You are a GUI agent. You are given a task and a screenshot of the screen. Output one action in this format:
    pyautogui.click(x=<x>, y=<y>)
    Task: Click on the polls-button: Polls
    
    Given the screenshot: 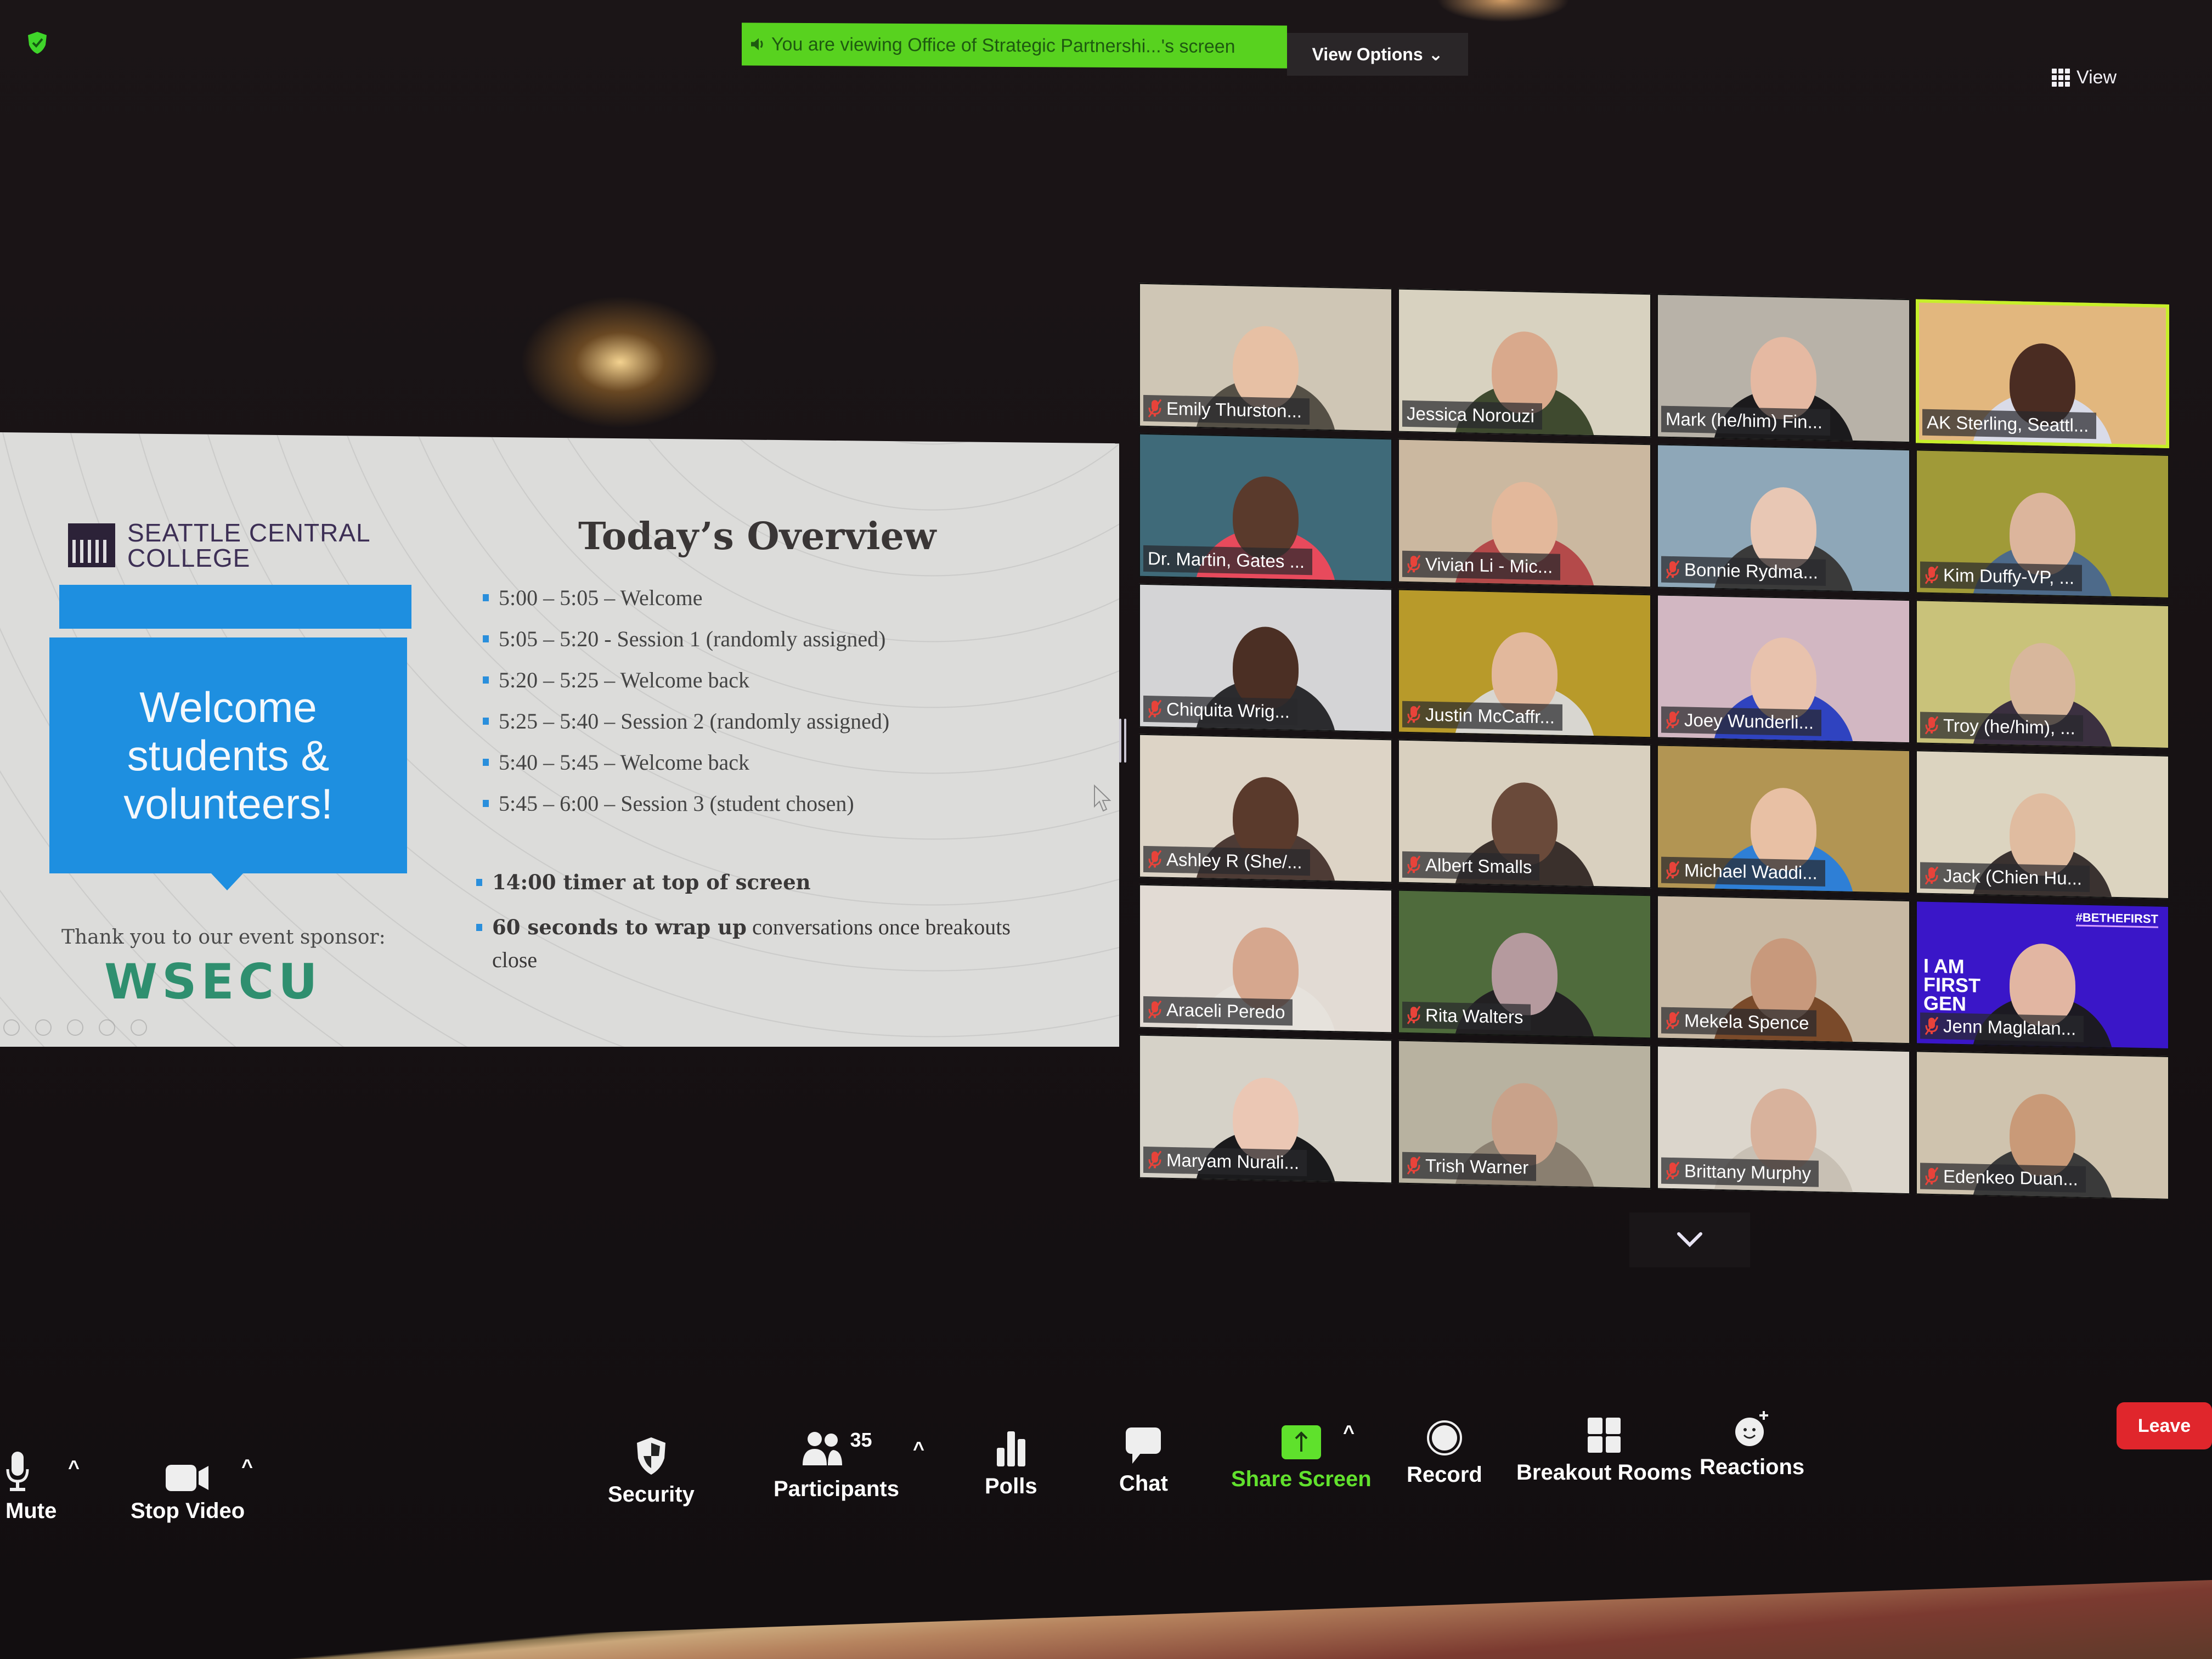 What is the action you would take?
    pyautogui.click(x=1011, y=1462)
    